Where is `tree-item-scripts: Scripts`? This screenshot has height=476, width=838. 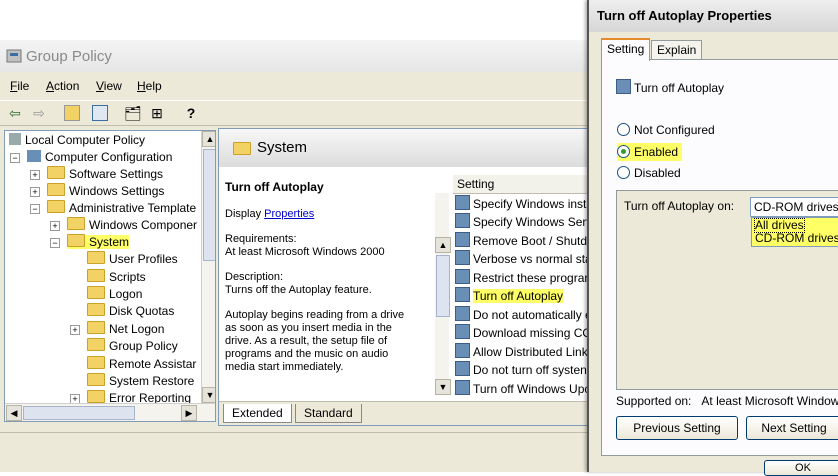 tree-item-scripts: Scripts is located at coordinates (116, 277).